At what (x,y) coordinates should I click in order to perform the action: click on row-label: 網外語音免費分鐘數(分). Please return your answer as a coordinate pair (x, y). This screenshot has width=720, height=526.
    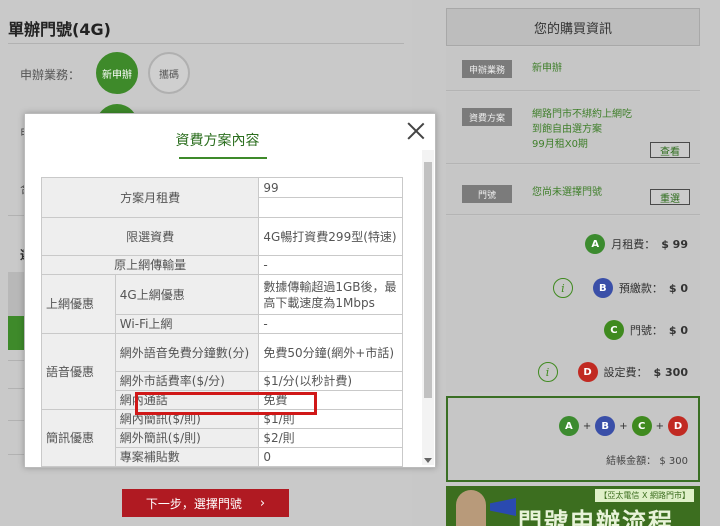
    Looking at the image, I should click on (187, 352).